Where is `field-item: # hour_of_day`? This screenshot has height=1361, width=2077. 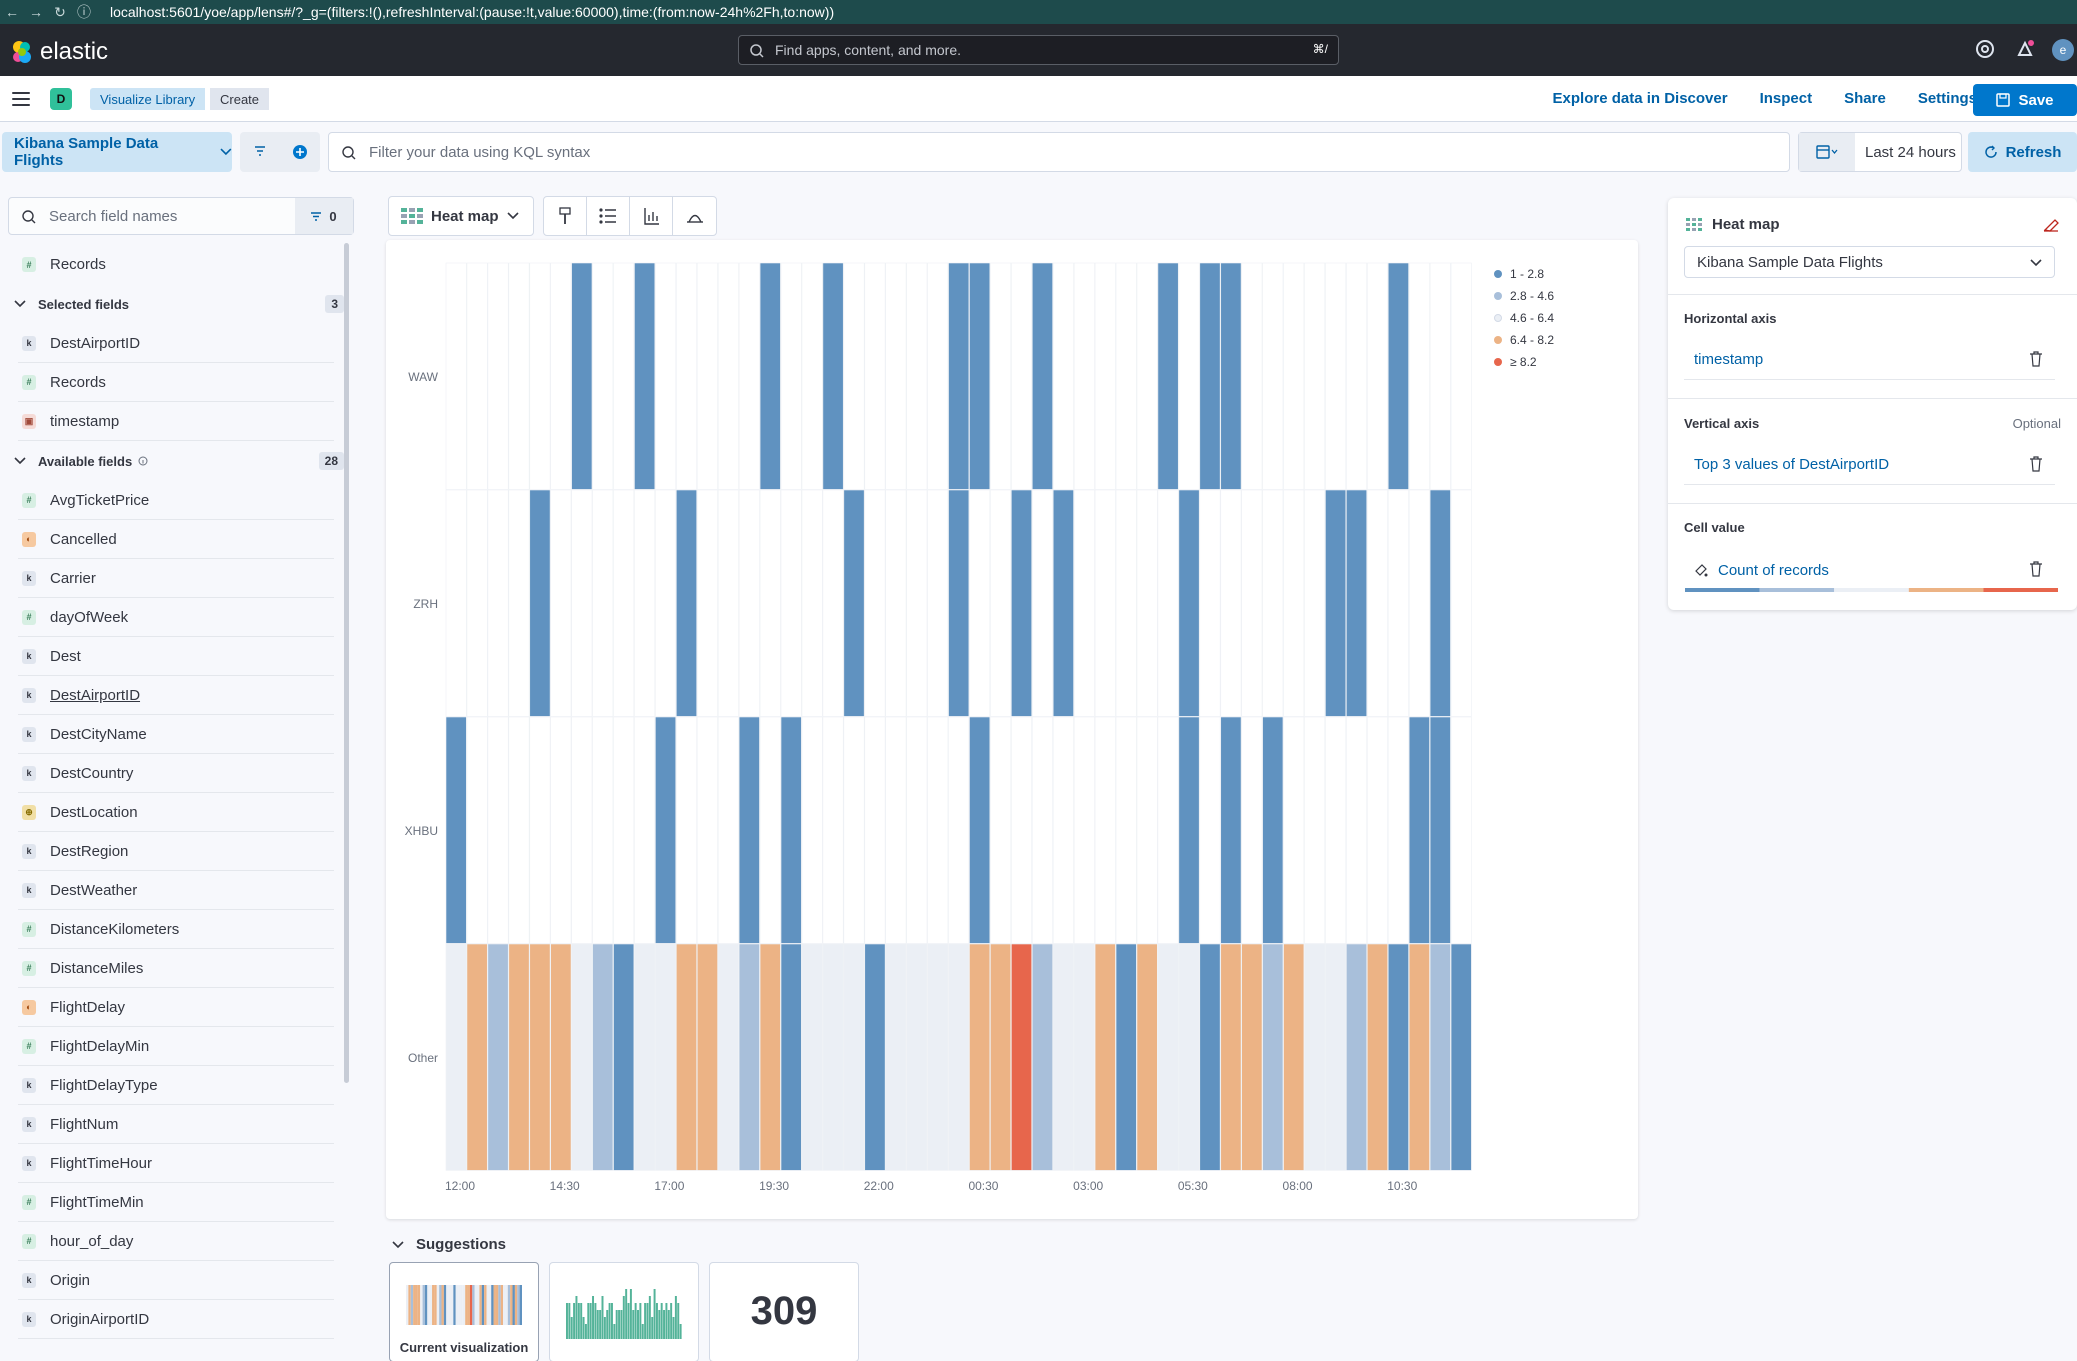 field-item: # hour_of_day is located at coordinates (176, 1241).